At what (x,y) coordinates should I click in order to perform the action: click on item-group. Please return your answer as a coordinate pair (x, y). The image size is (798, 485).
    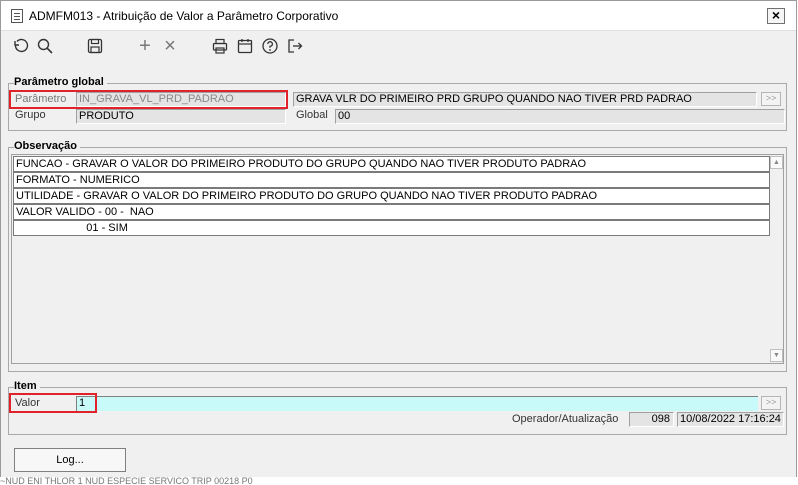
    Looking at the image, I should click on (397, 411).